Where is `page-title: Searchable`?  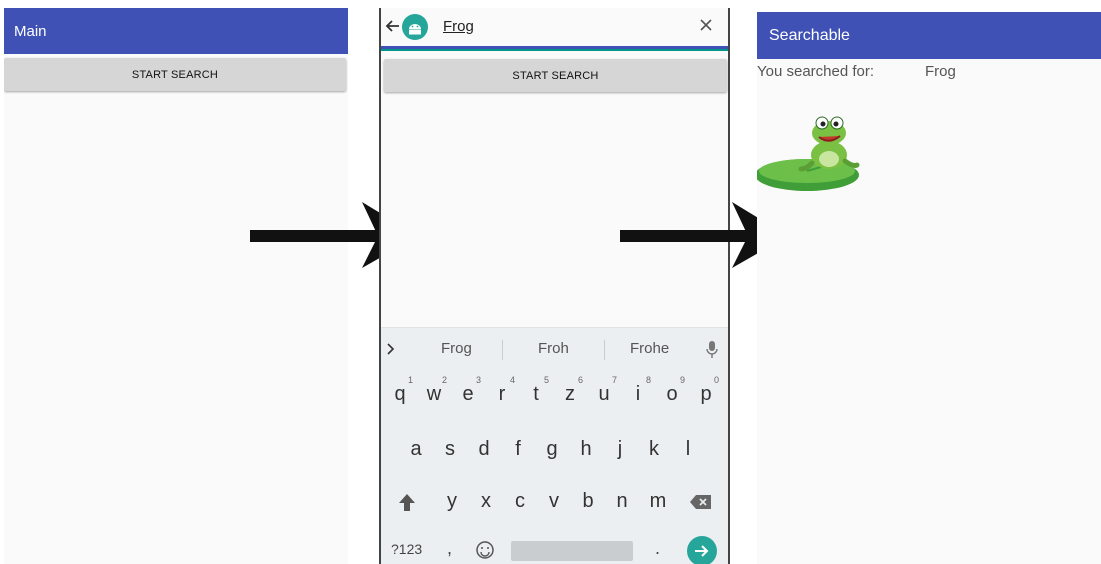
page-title: Searchable is located at coordinates (809, 35).